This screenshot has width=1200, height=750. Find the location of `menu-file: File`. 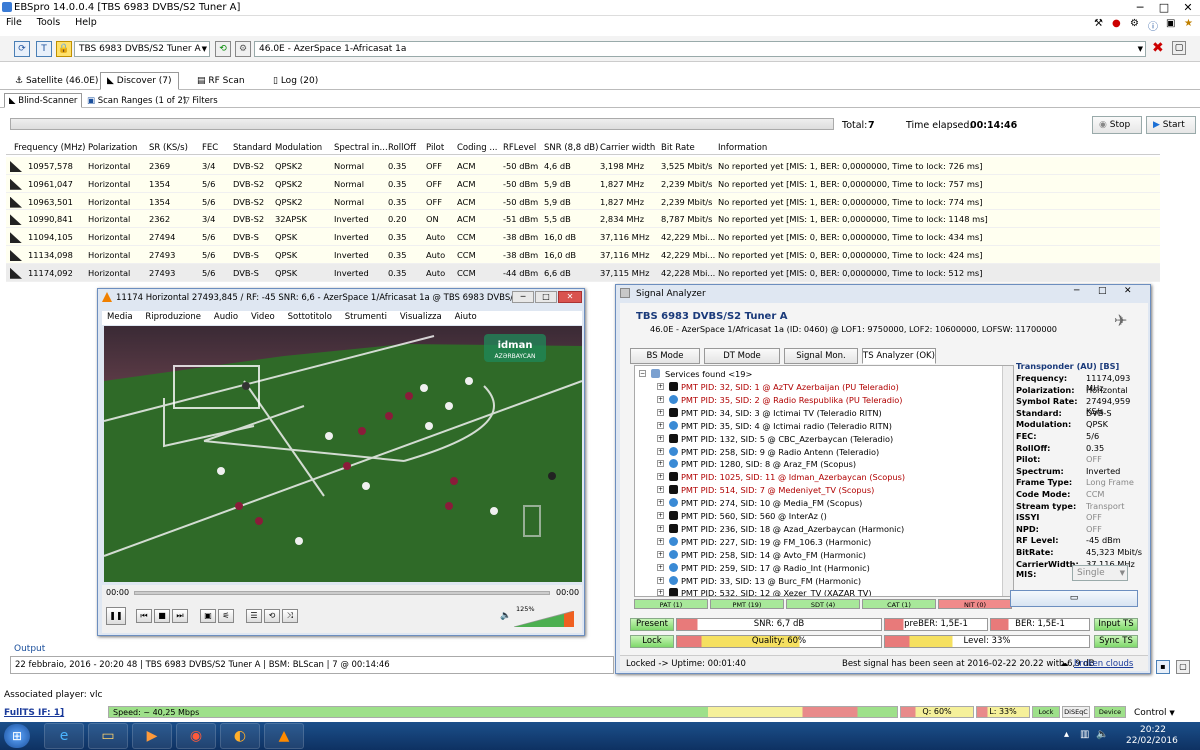

menu-file: File is located at coordinates (14, 22).